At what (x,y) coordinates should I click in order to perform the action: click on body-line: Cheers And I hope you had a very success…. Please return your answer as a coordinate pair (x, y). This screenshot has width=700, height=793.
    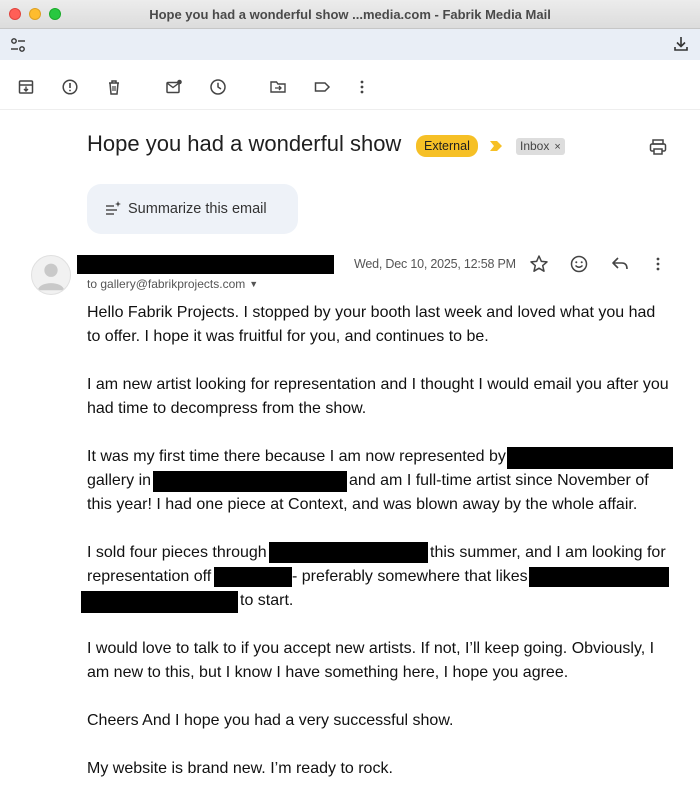
    Looking at the image, I should click on (270, 720).